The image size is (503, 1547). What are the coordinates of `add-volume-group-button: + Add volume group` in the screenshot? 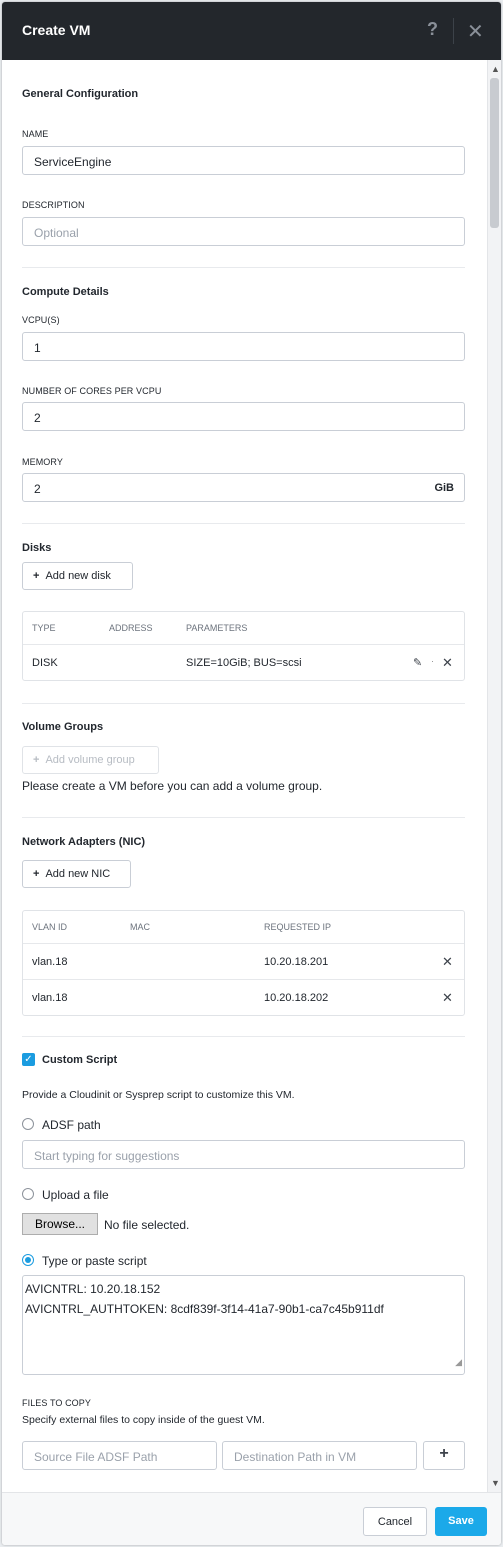 It's located at (90, 760).